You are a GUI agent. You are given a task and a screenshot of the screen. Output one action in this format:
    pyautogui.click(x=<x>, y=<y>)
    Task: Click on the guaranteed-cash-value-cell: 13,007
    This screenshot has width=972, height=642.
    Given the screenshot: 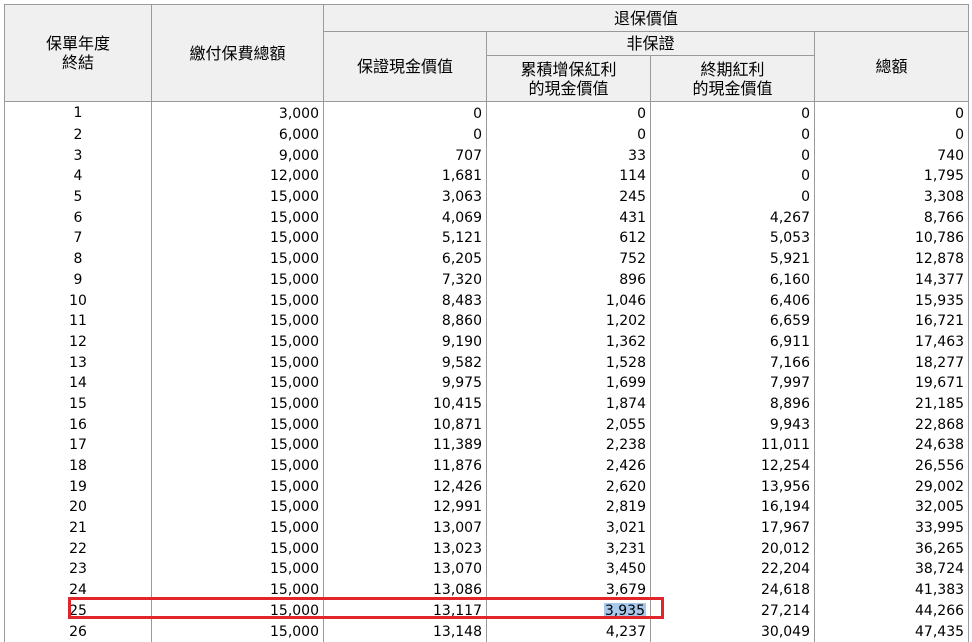 What is the action you would take?
    pyautogui.click(x=405, y=528)
    